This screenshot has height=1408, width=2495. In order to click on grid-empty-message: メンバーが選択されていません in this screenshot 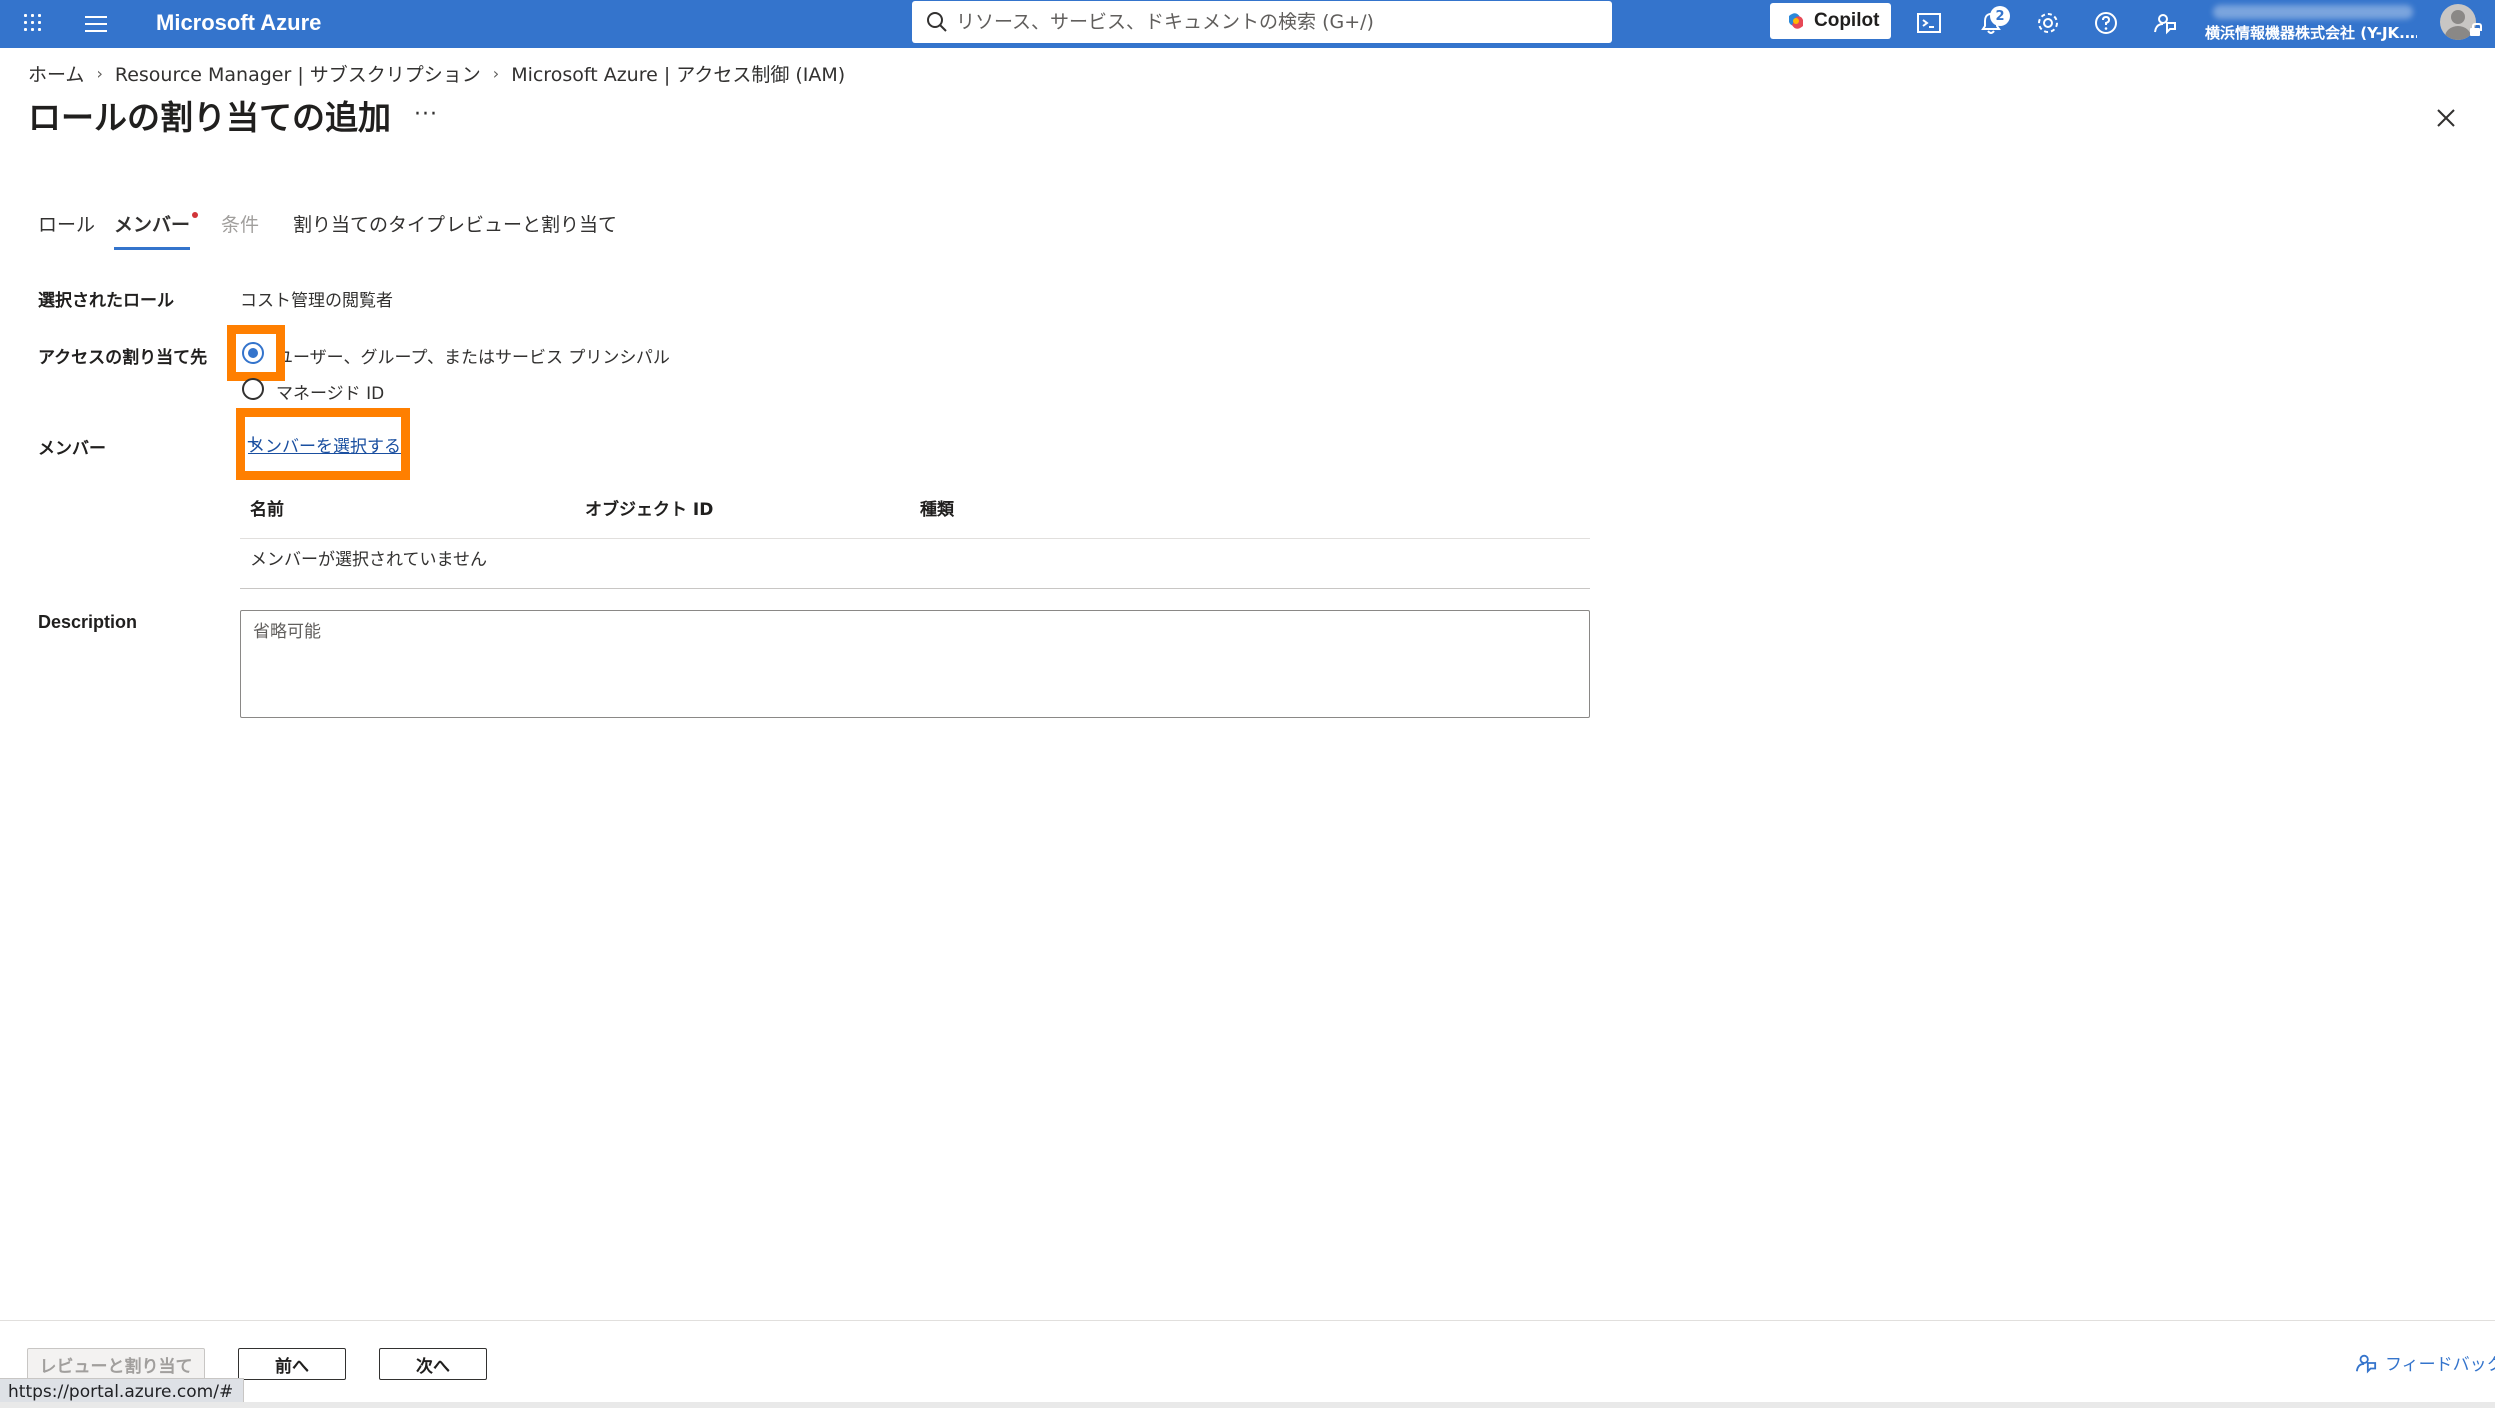, I will do `click(368, 560)`.